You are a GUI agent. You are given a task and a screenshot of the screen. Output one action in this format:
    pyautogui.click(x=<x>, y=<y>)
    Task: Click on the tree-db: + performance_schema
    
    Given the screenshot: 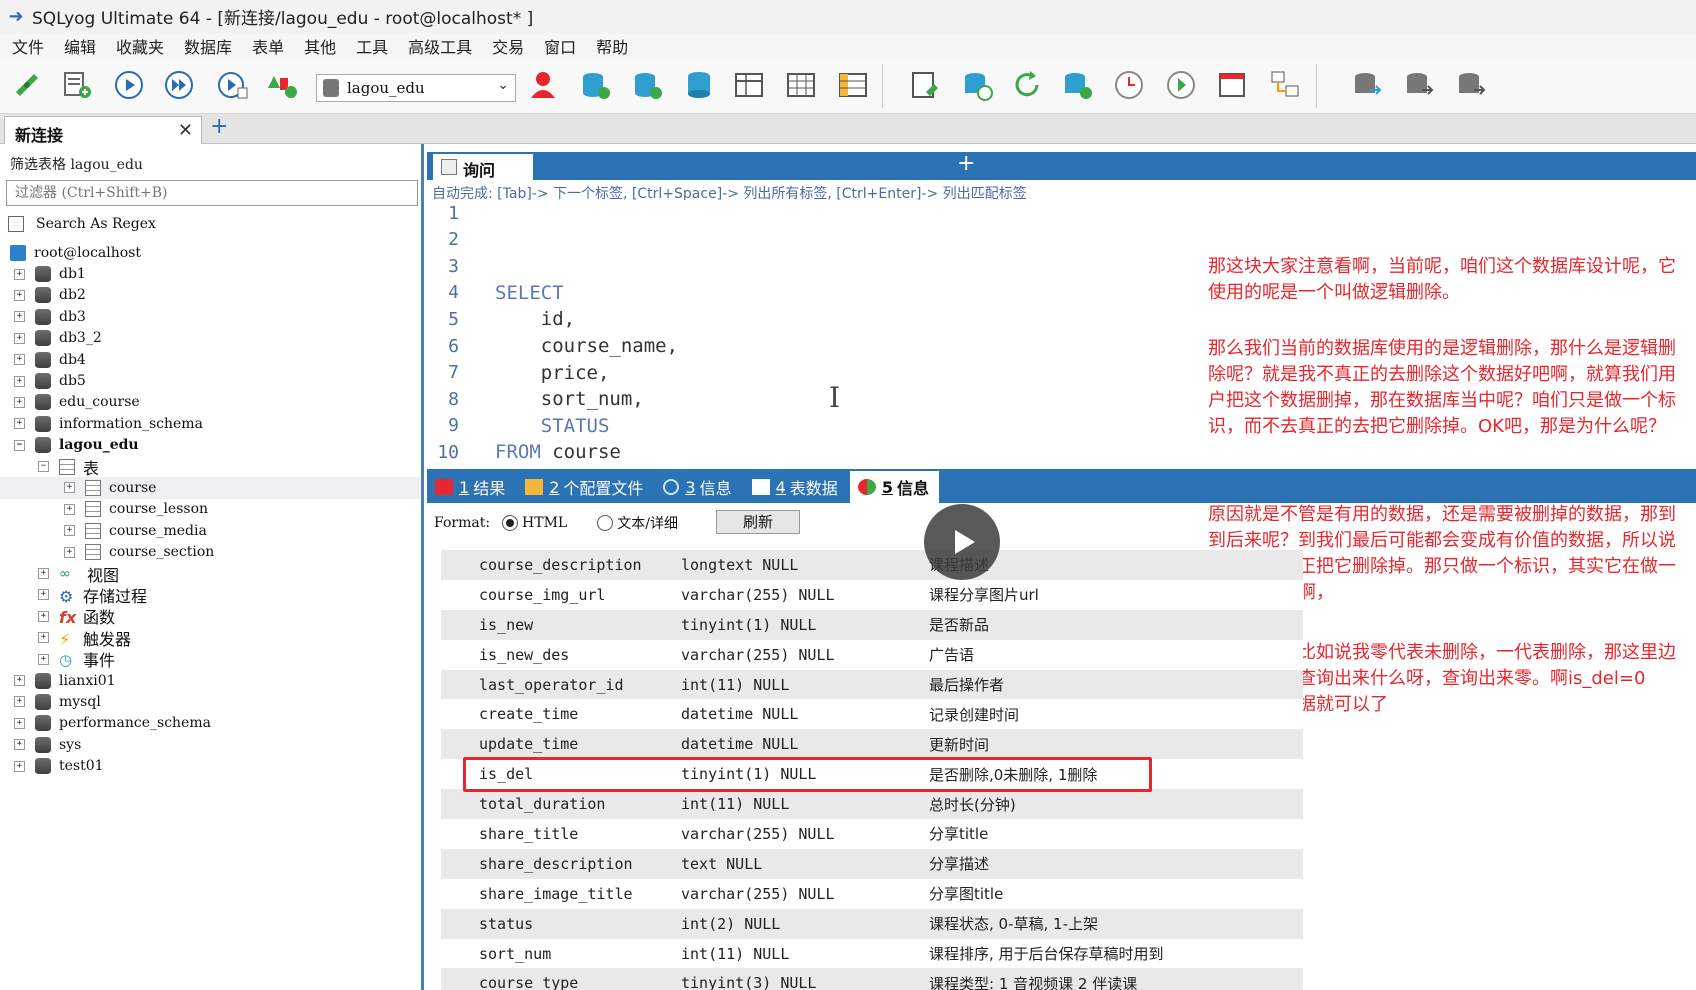 What is the action you would take?
    pyautogui.click(x=210, y=723)
    